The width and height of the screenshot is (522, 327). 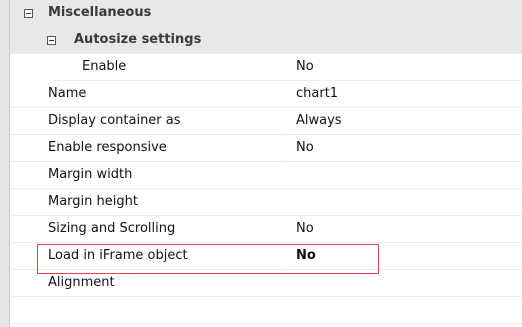 I want to click on property-value-cell: Always, so click(x=404, y=121).